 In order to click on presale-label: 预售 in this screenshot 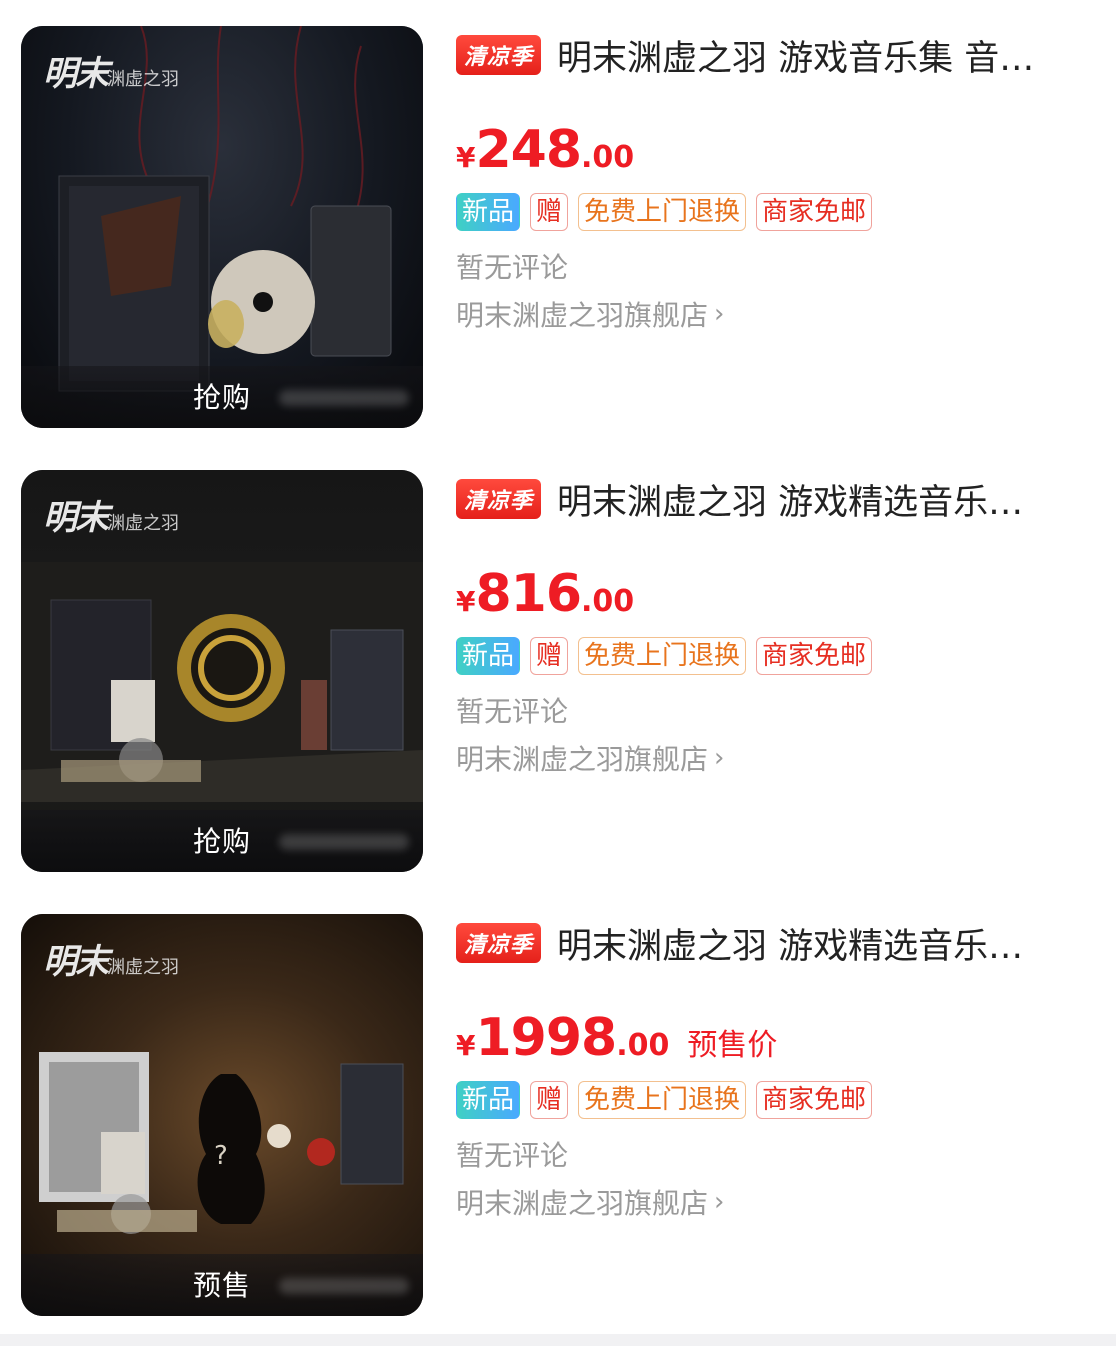, I will do `click(222, 1284)`.